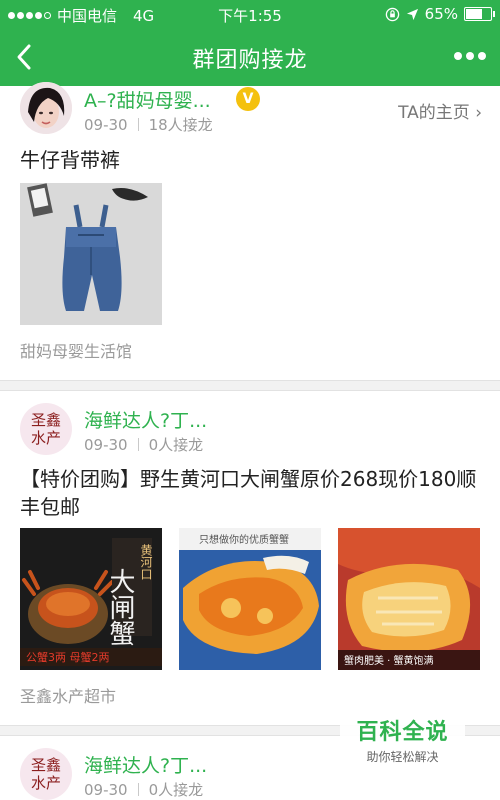 The image size is (500, 800). I want to click on battery-percent: 65%, so click(441, 14).